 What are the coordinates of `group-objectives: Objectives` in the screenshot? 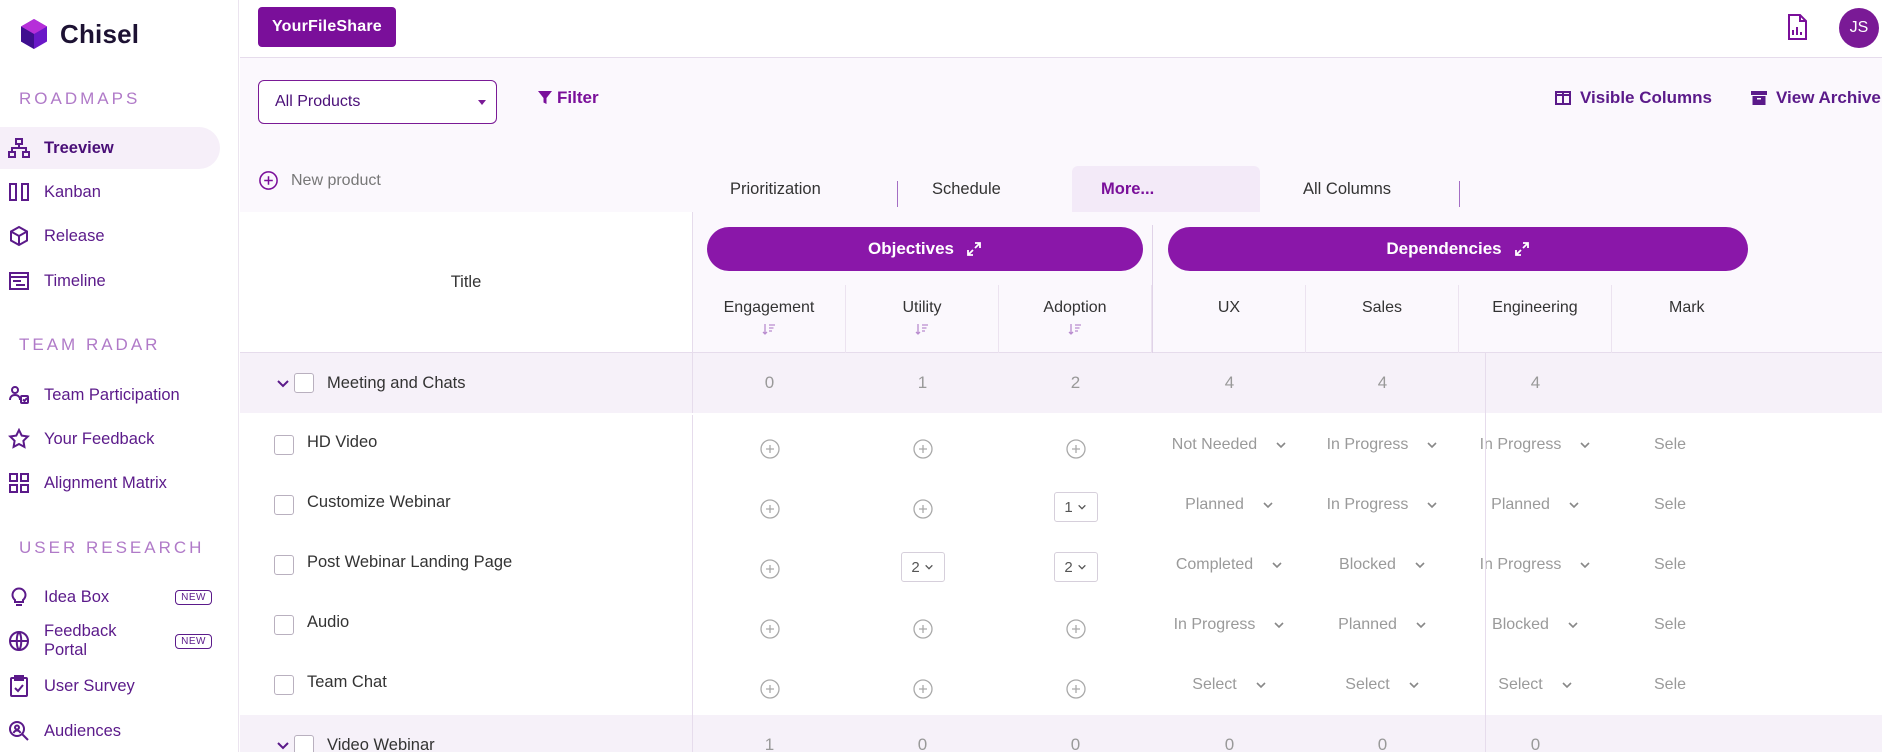 It's located at (925, 249).